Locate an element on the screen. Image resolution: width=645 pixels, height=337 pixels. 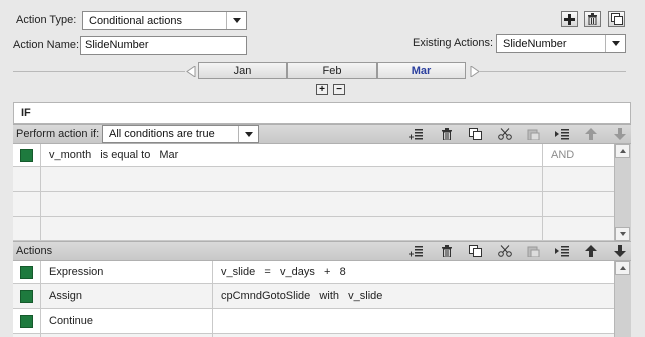
if-section-header: IF is located at coordinates (322, 113).